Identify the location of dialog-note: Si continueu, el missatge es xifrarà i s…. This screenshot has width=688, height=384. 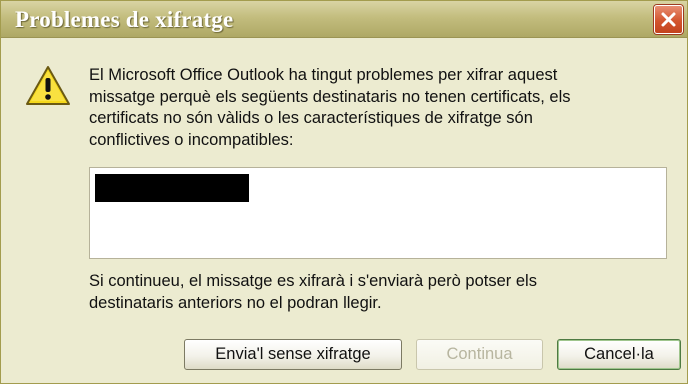
(313, 292).